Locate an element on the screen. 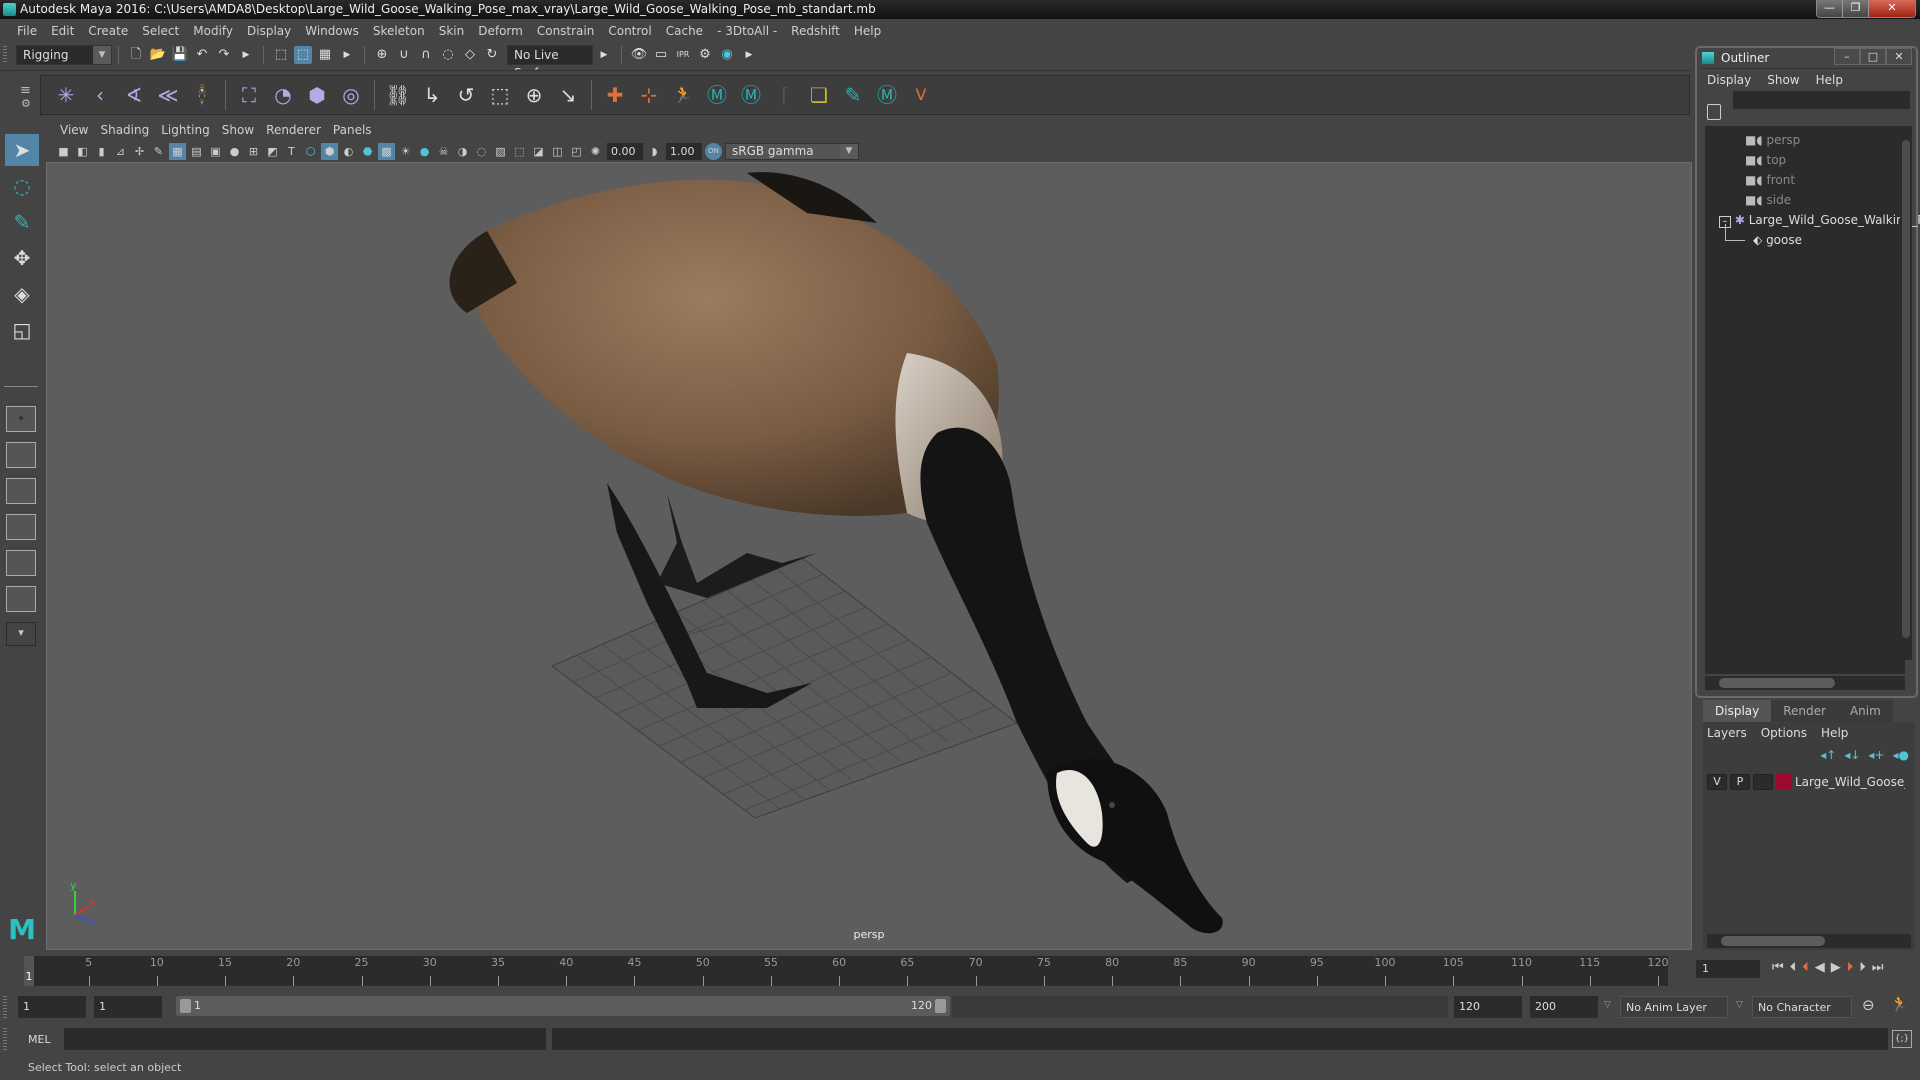 The width and height of the screenshot is (1920, 1080). tab-render: Render is located at coordinates (1804, 711).